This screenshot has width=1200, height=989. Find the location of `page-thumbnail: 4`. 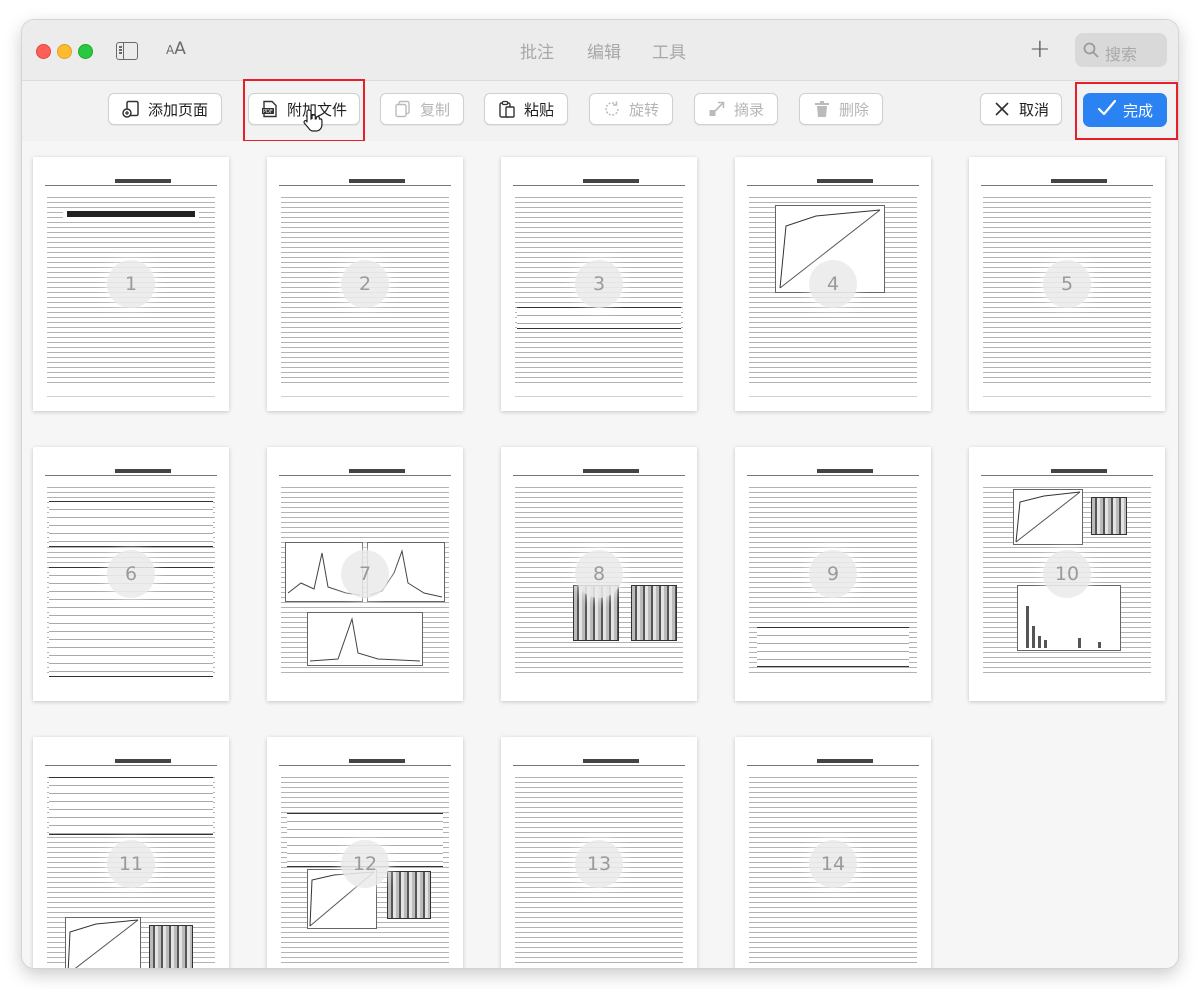

page-thumbnail: 4 is located at coordinates (833, 284).